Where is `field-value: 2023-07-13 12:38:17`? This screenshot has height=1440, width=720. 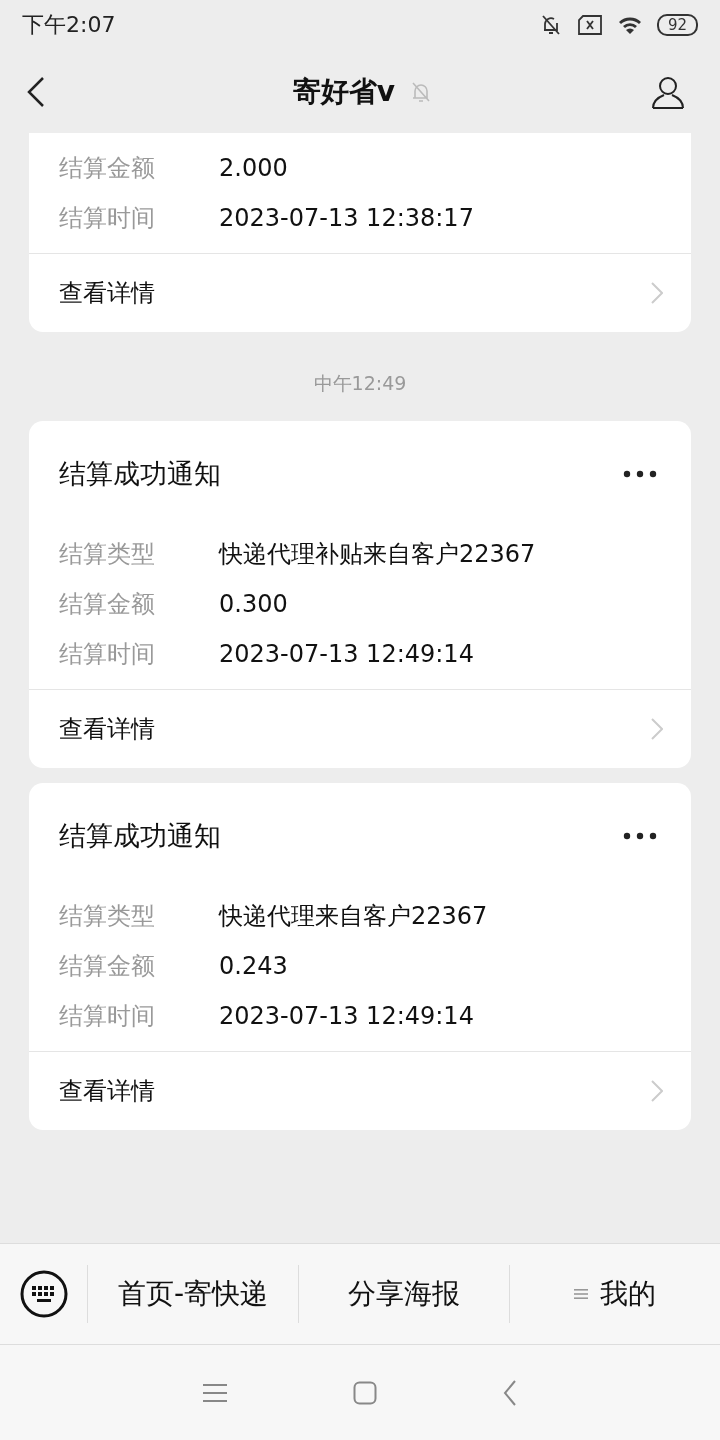
field-value: 2023-07-13 12:38:17 is located at coordinates (346, 218).